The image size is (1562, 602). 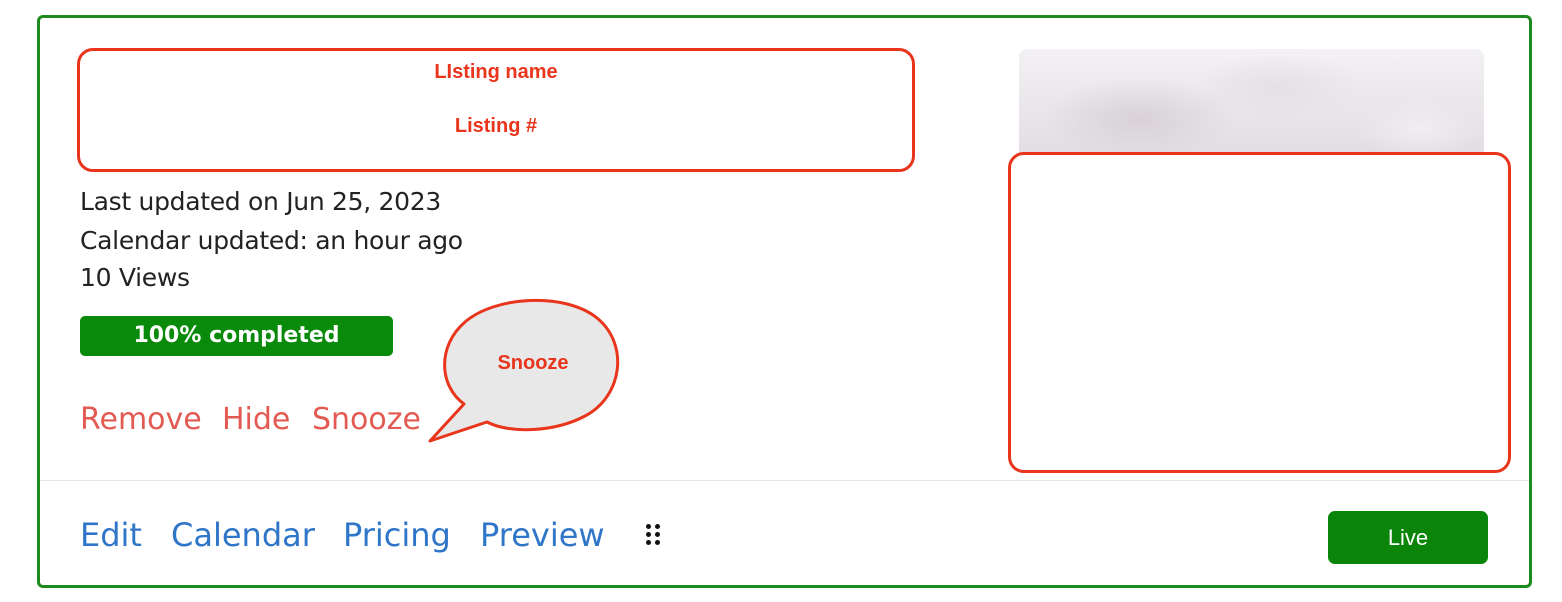 I want to click on completion-progress-bar: 100% completed, so click(x=236, y=336).